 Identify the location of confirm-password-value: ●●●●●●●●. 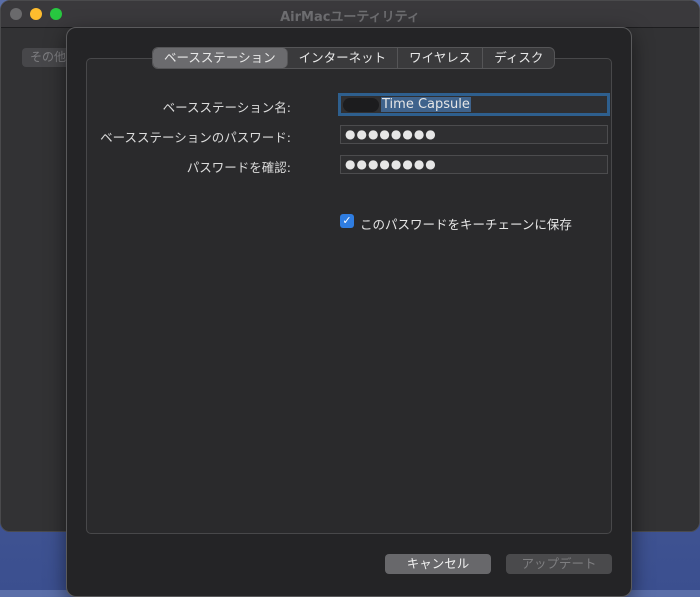
(391, 164).